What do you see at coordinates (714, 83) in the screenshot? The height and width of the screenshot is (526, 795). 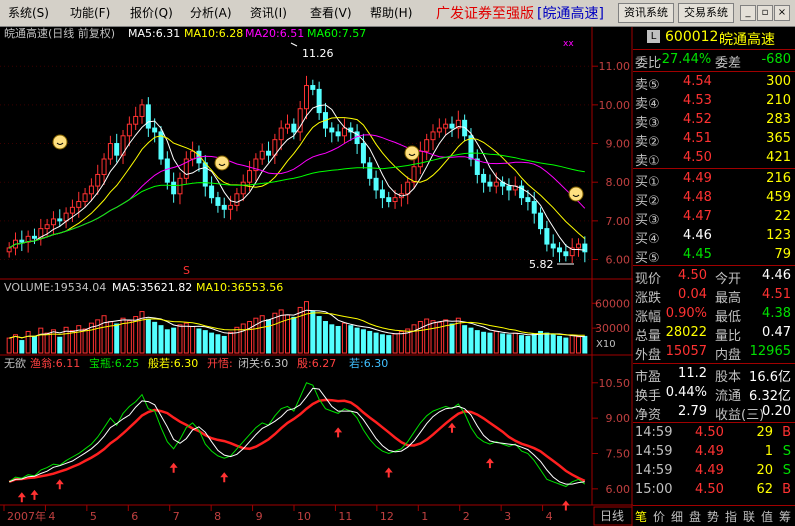 I see `sell-level-row: 卖⑤ 4.54 300` at bounding box center [714, 83].